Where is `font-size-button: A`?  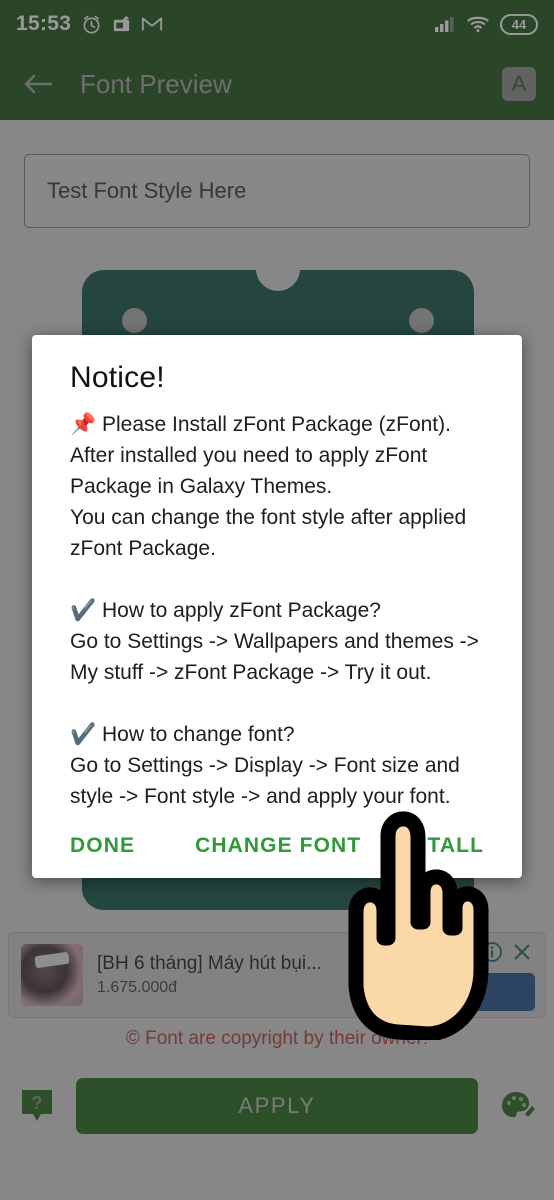 font-size-button: A is located at coordinates (519, 84).